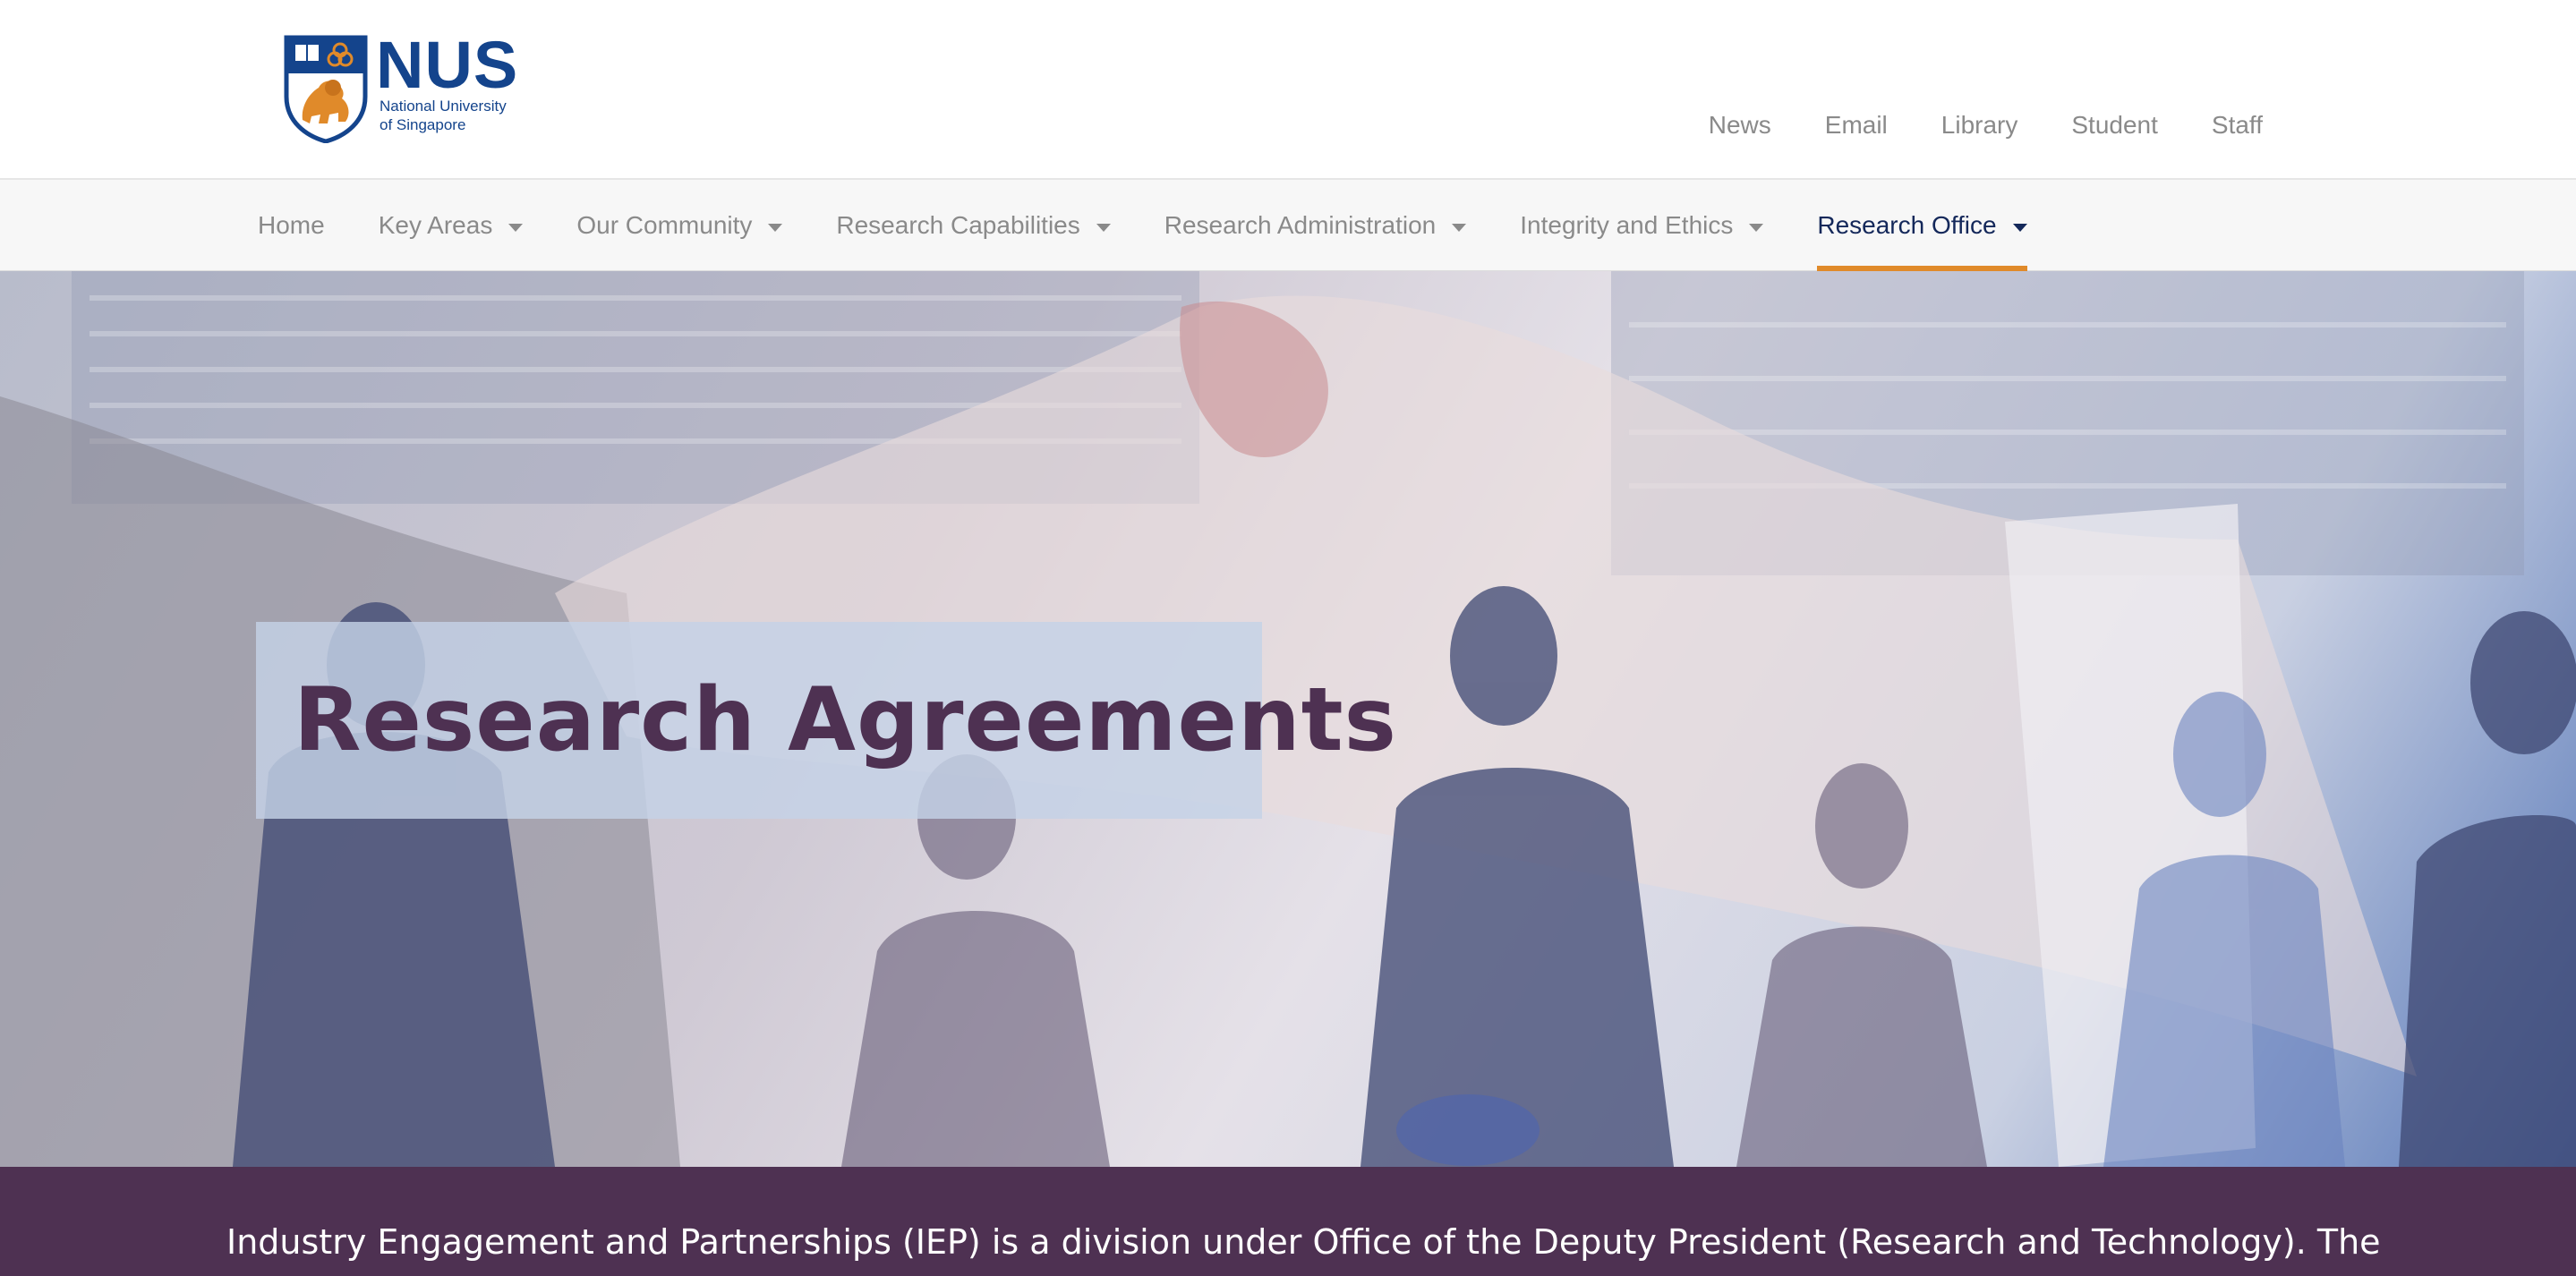 The height and width of the screenshot is (1276, 2576). What do you see at coordinates (664, 225) in the screenshot?
I see `nav-item-label: Our Community` at bounding box center [664, 225].